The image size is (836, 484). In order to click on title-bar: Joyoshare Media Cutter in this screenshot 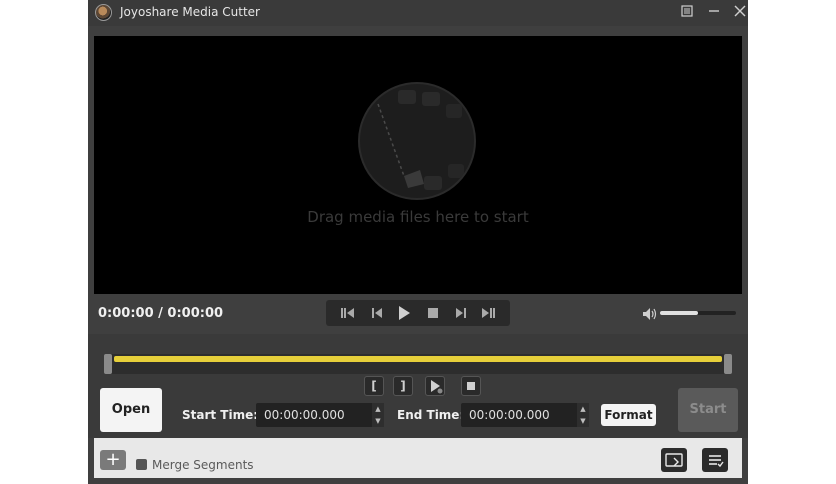, I will do `click(418, 13)`.